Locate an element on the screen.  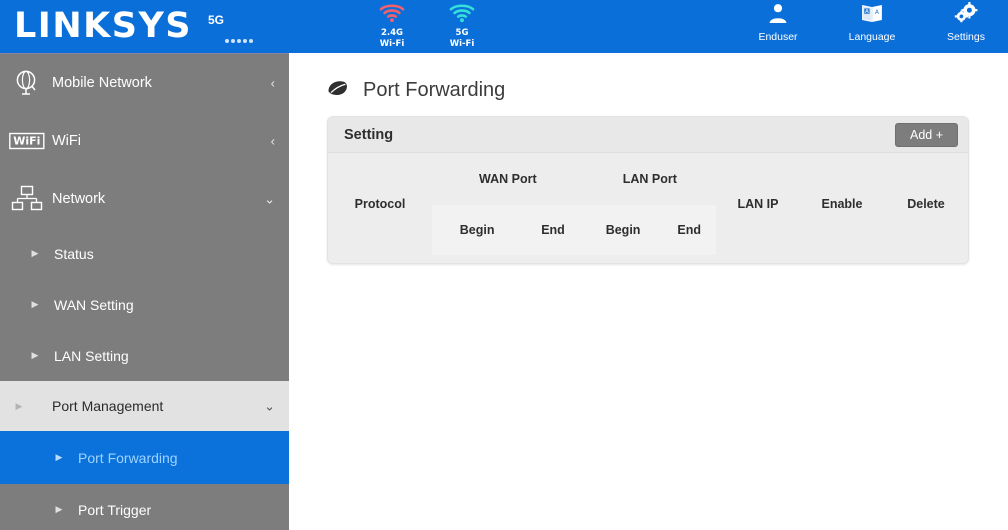
gear-icon is located at coordinates (966, 15).